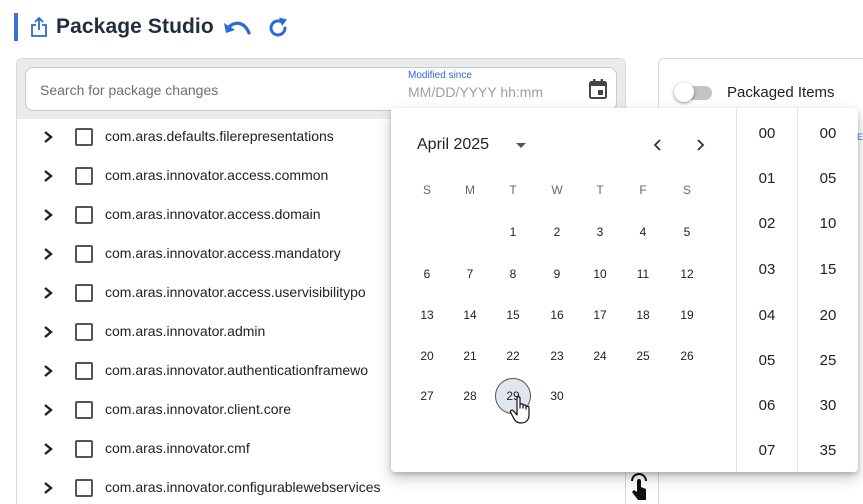  Describe the element at coordinates (513, 274) in the screenshot. I see `day-cell: 8` at that location.